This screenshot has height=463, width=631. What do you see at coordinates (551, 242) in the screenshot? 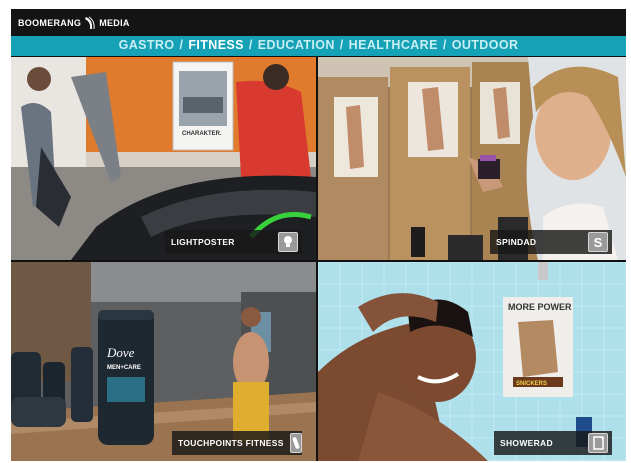
I see `tile-label: SPINDAD S` at bounding box center [551, 242].